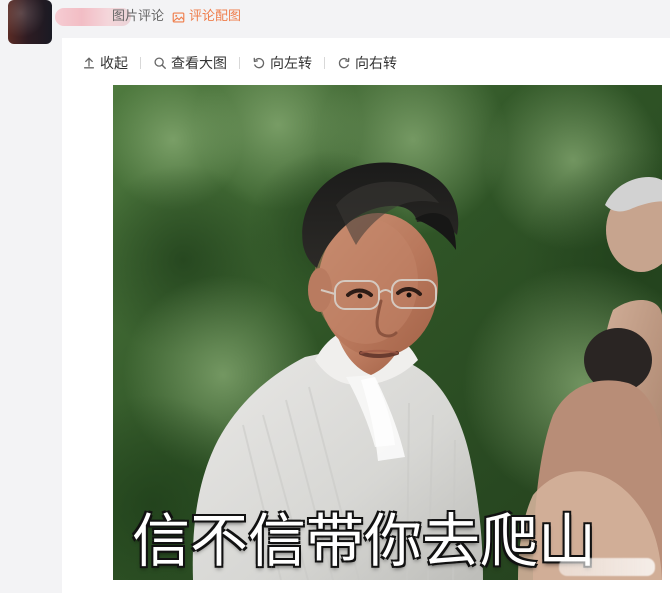 This screenshot has height=593, width=670. Describe the element at coordinates (259, 63) in the screenshot. I see `rotate-left-icon` at that location.